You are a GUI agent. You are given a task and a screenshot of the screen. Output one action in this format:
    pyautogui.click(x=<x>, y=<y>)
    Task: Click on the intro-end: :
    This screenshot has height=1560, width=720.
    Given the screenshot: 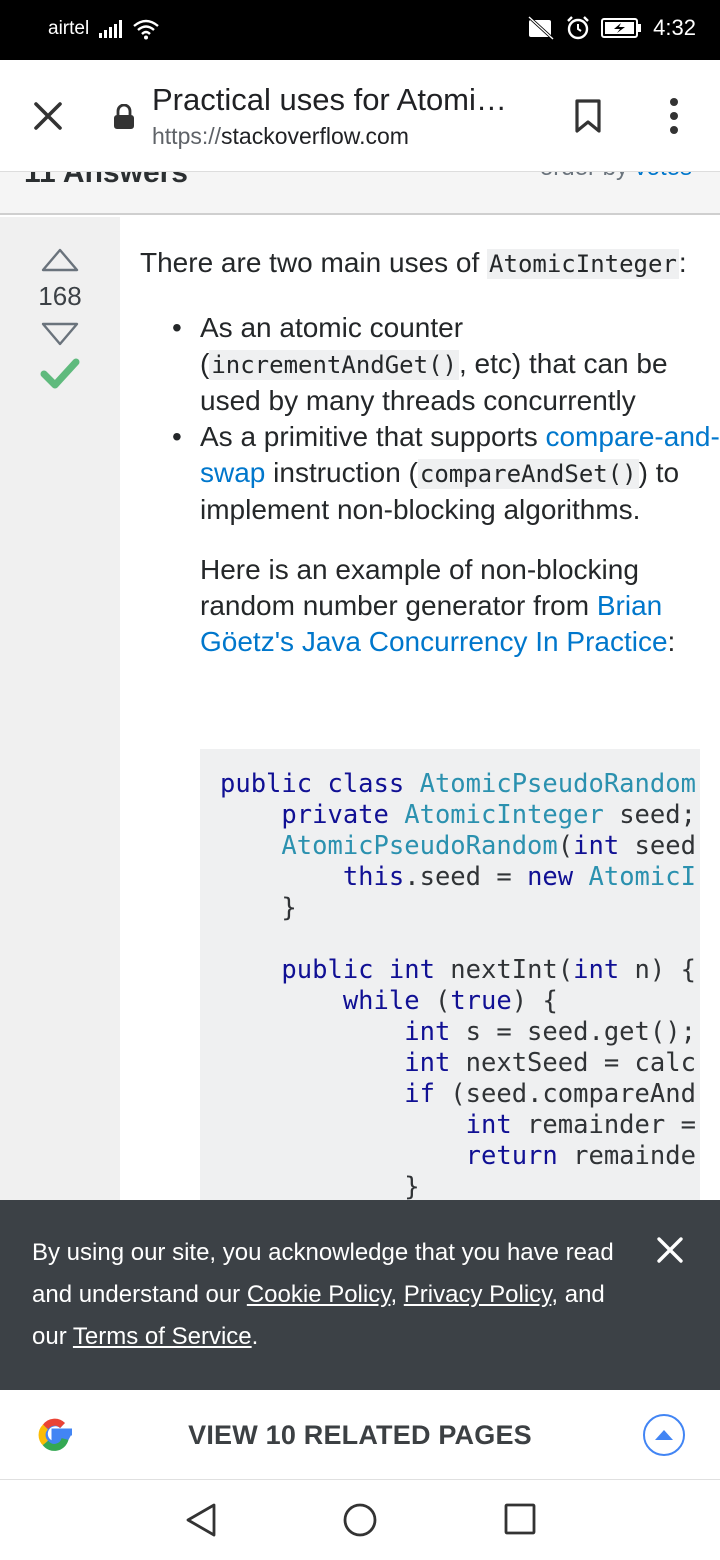 What is the action you would take?
    pyautogui.click(x=682, y=262)
    